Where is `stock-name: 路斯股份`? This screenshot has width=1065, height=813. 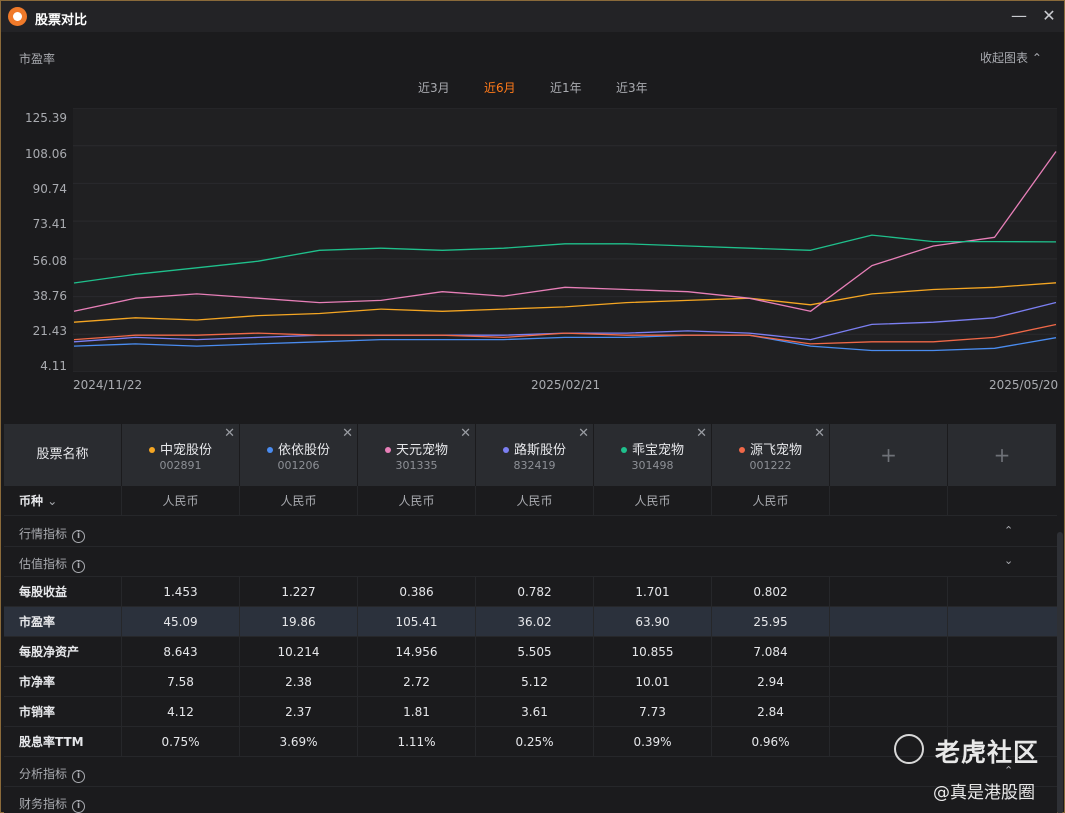
stock-name: 路斯股份 is located at coordinates (539, 450).